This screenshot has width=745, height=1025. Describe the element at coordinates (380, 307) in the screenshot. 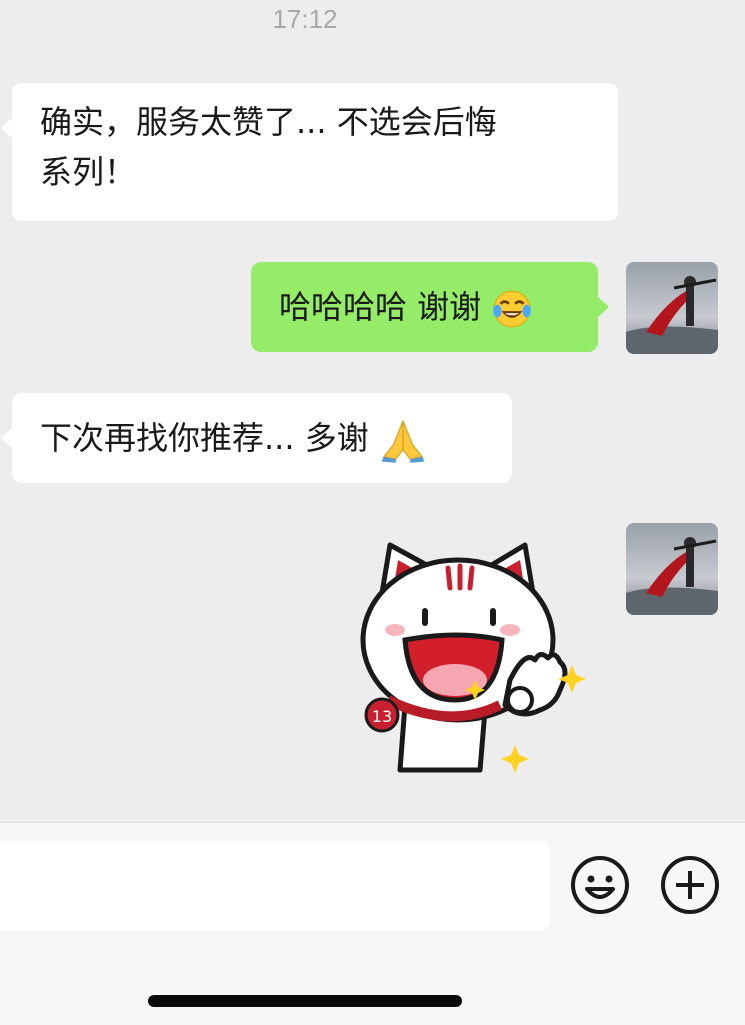

I see `message-text: 哈哈哈哈 谢谢` at that location.